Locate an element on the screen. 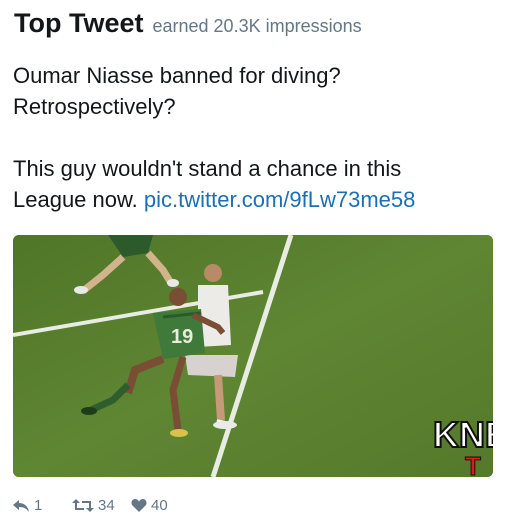 The image size is (508, 531). impressions-label: earned 20.3K impressions is located at coordinates (257, 26).